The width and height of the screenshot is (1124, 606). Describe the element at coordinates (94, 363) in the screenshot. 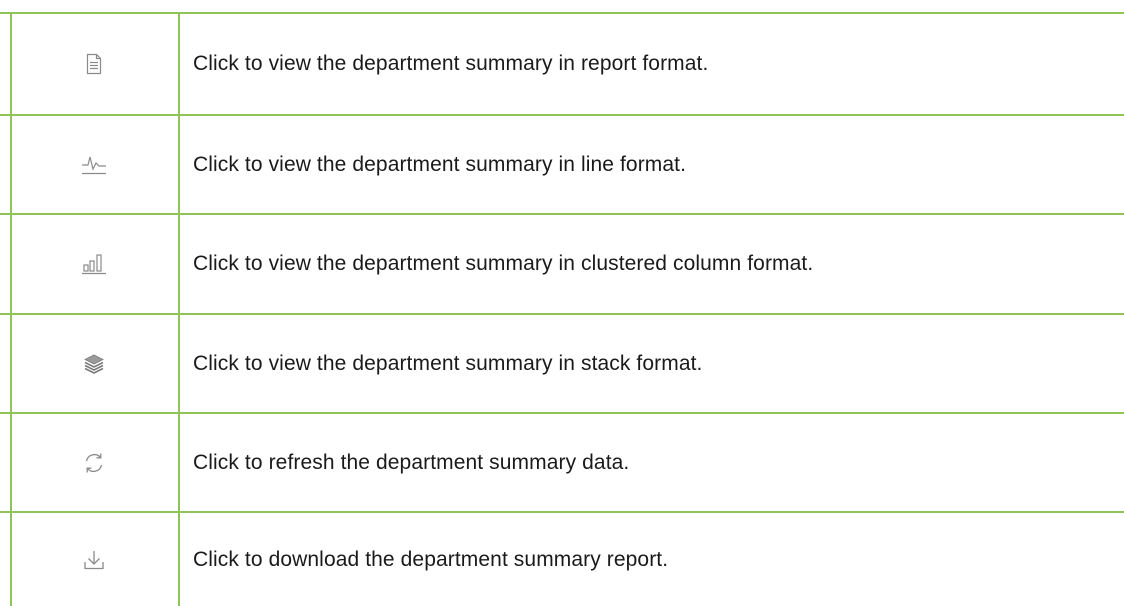

I see `stack-icon` at that location.